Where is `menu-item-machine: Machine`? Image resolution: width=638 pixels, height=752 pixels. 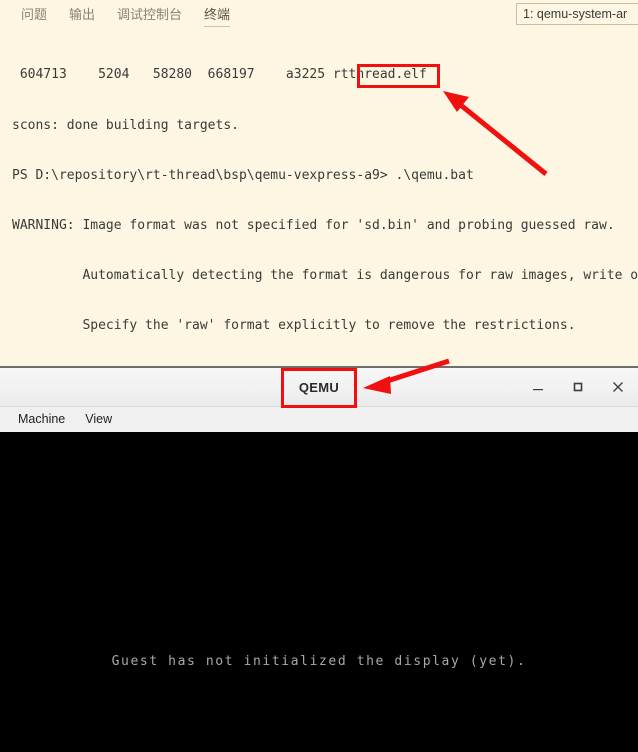 menu-item-machine: Machine is located at coordinates (41, 419).